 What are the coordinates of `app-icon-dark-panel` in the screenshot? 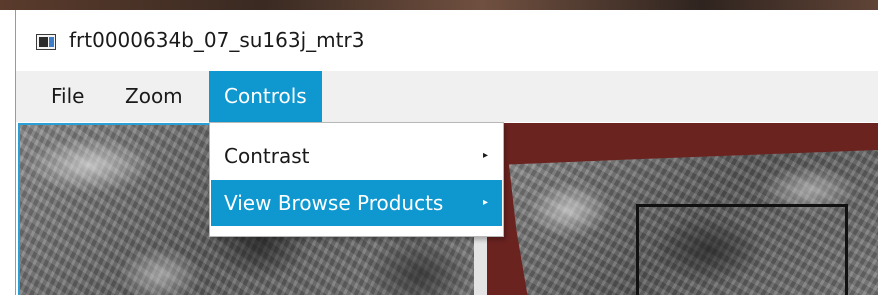 It's located at (43, 42).